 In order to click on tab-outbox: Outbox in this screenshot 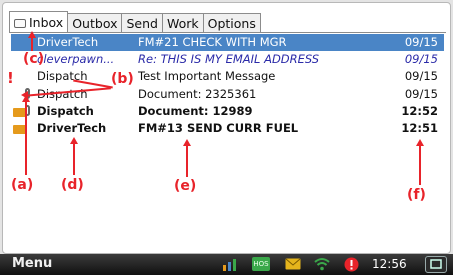, I will do `click(95, 23)`.